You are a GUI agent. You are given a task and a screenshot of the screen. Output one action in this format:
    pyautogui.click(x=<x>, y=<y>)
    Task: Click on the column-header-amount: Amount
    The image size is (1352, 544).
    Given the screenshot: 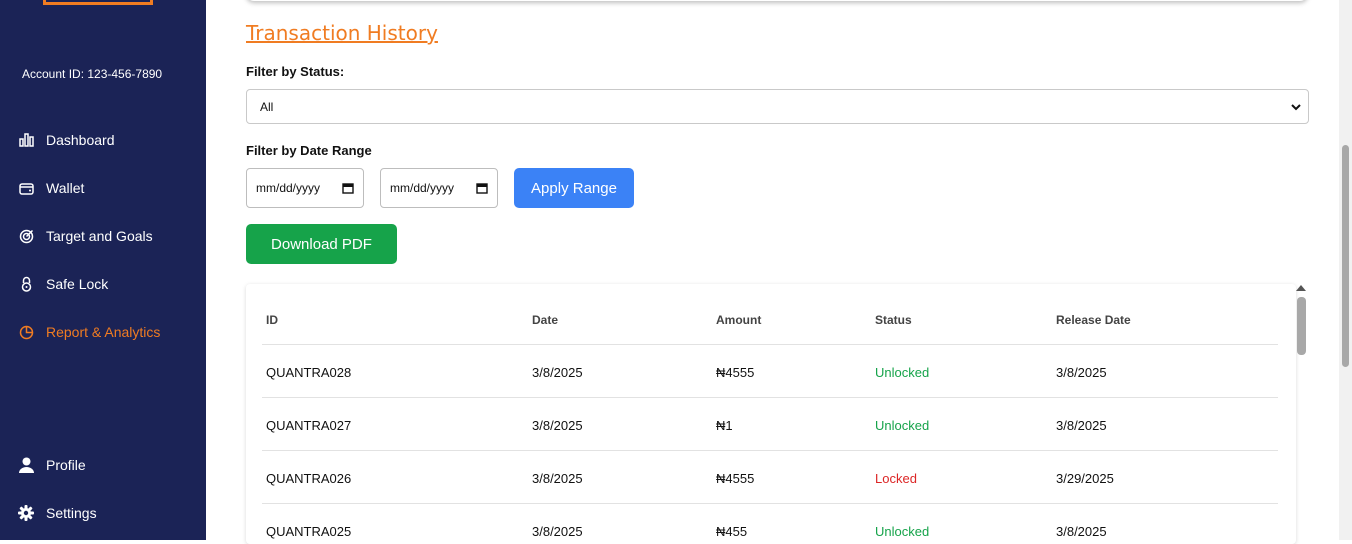 What is the action you would take?
    pyautogui.click(x=739, y=320)
    